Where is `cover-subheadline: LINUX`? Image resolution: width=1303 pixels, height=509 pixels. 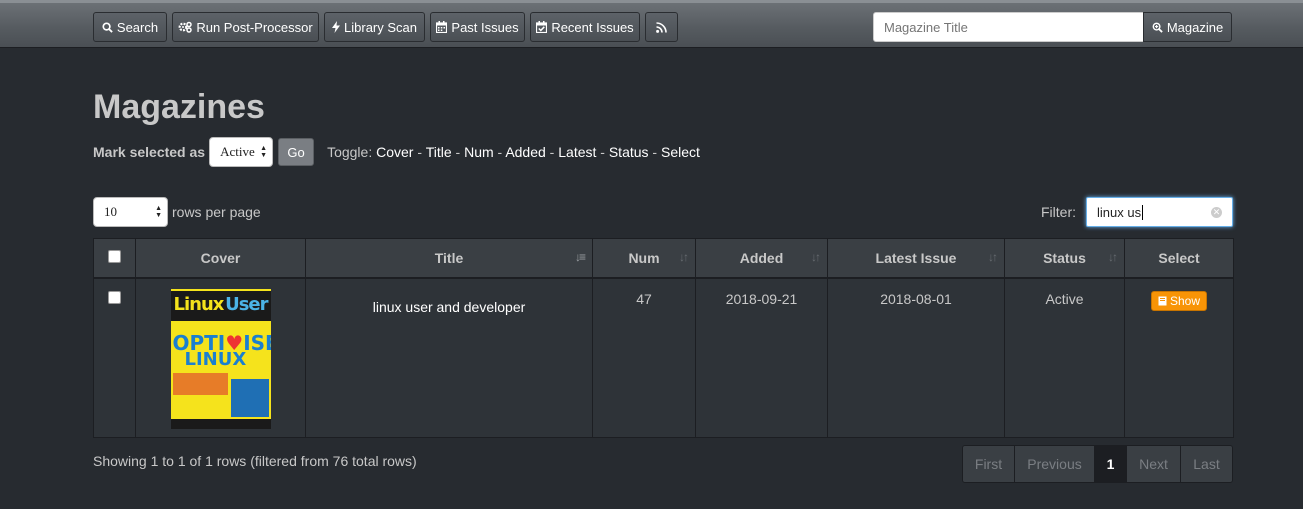 cover-subheadline: LINUX is located at coordinates (215, 359).